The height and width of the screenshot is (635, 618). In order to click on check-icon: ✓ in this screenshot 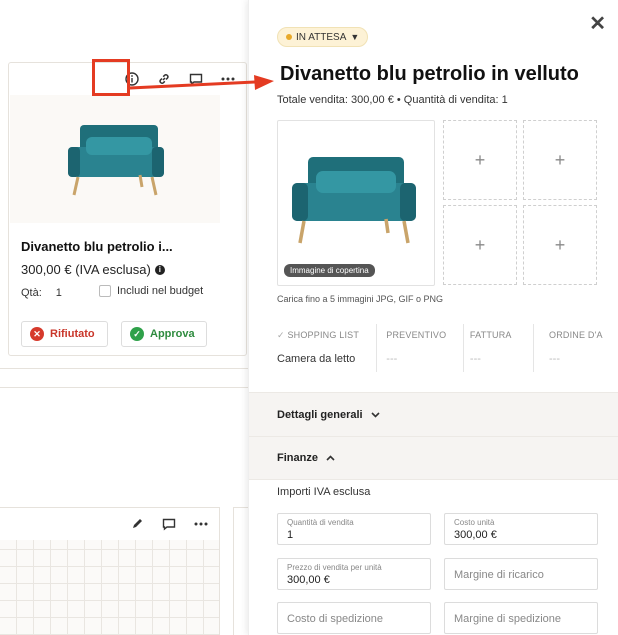, I will do `click(282, 335)`.